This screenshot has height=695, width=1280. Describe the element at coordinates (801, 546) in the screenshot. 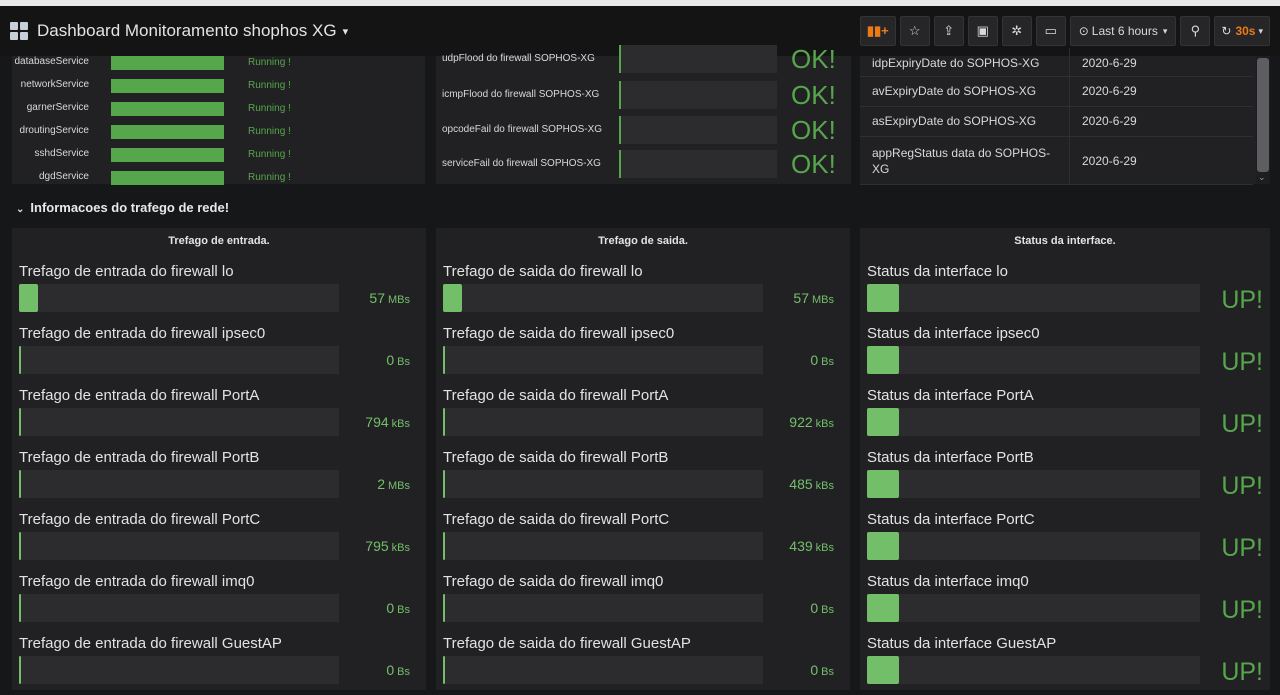

I see `gauge-number: 439` at that location.